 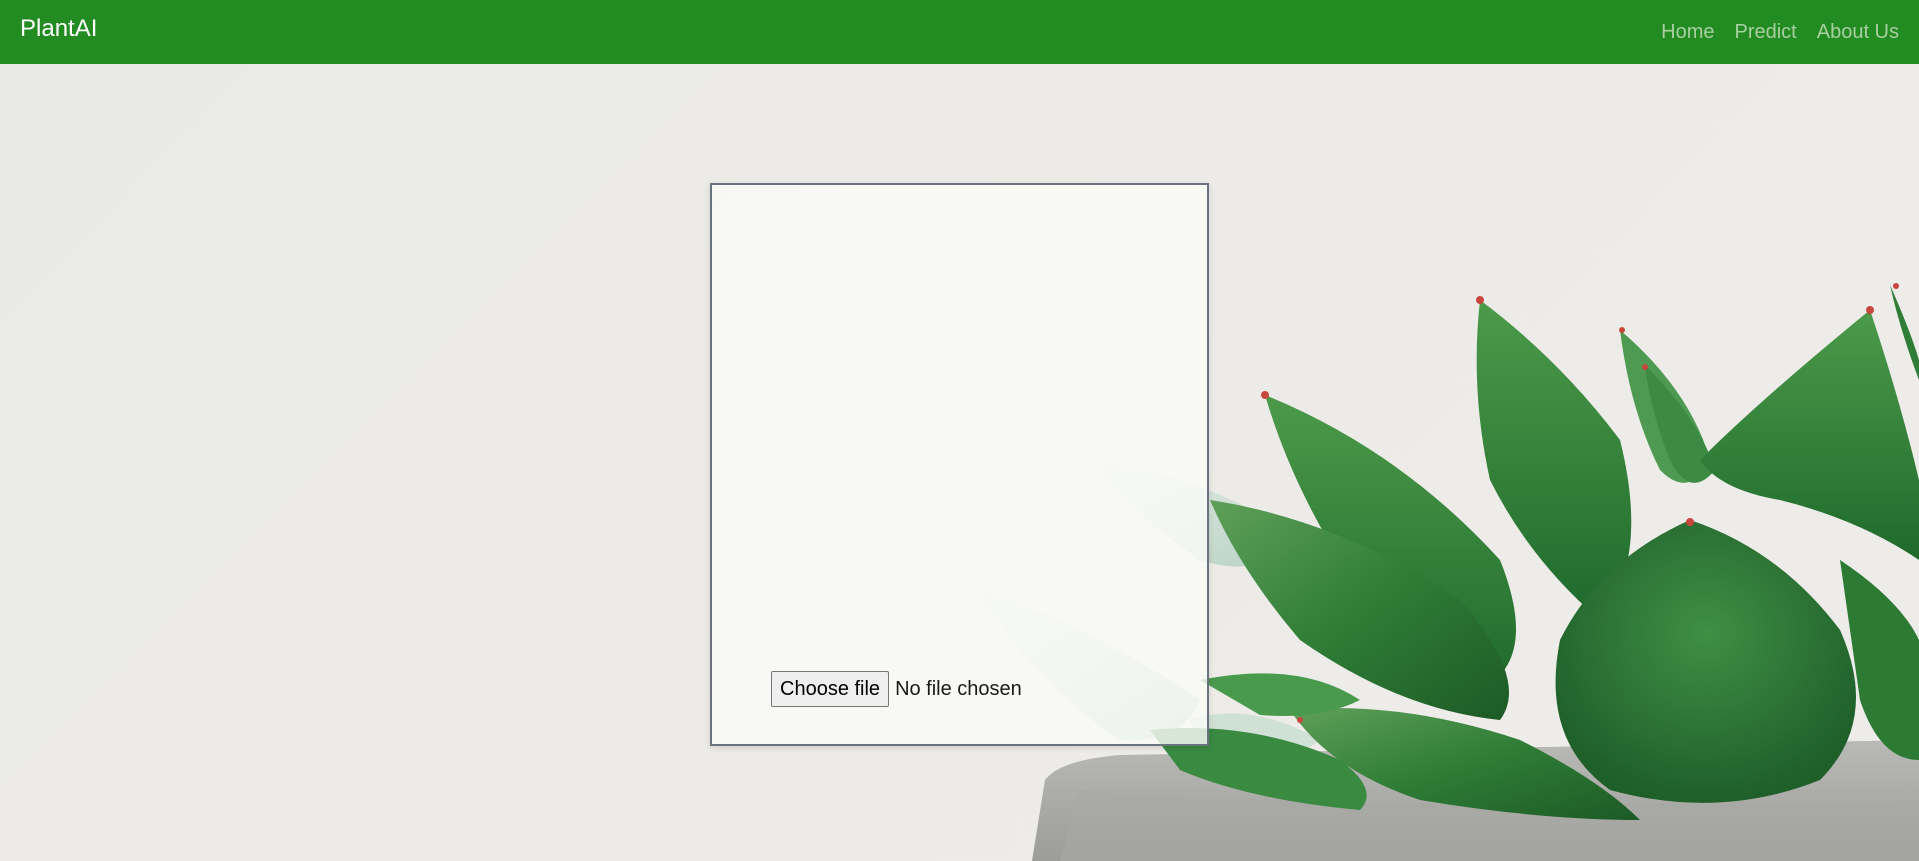 I want to click on file-input: Choose file No file chosen, so click(x=896, y=689).